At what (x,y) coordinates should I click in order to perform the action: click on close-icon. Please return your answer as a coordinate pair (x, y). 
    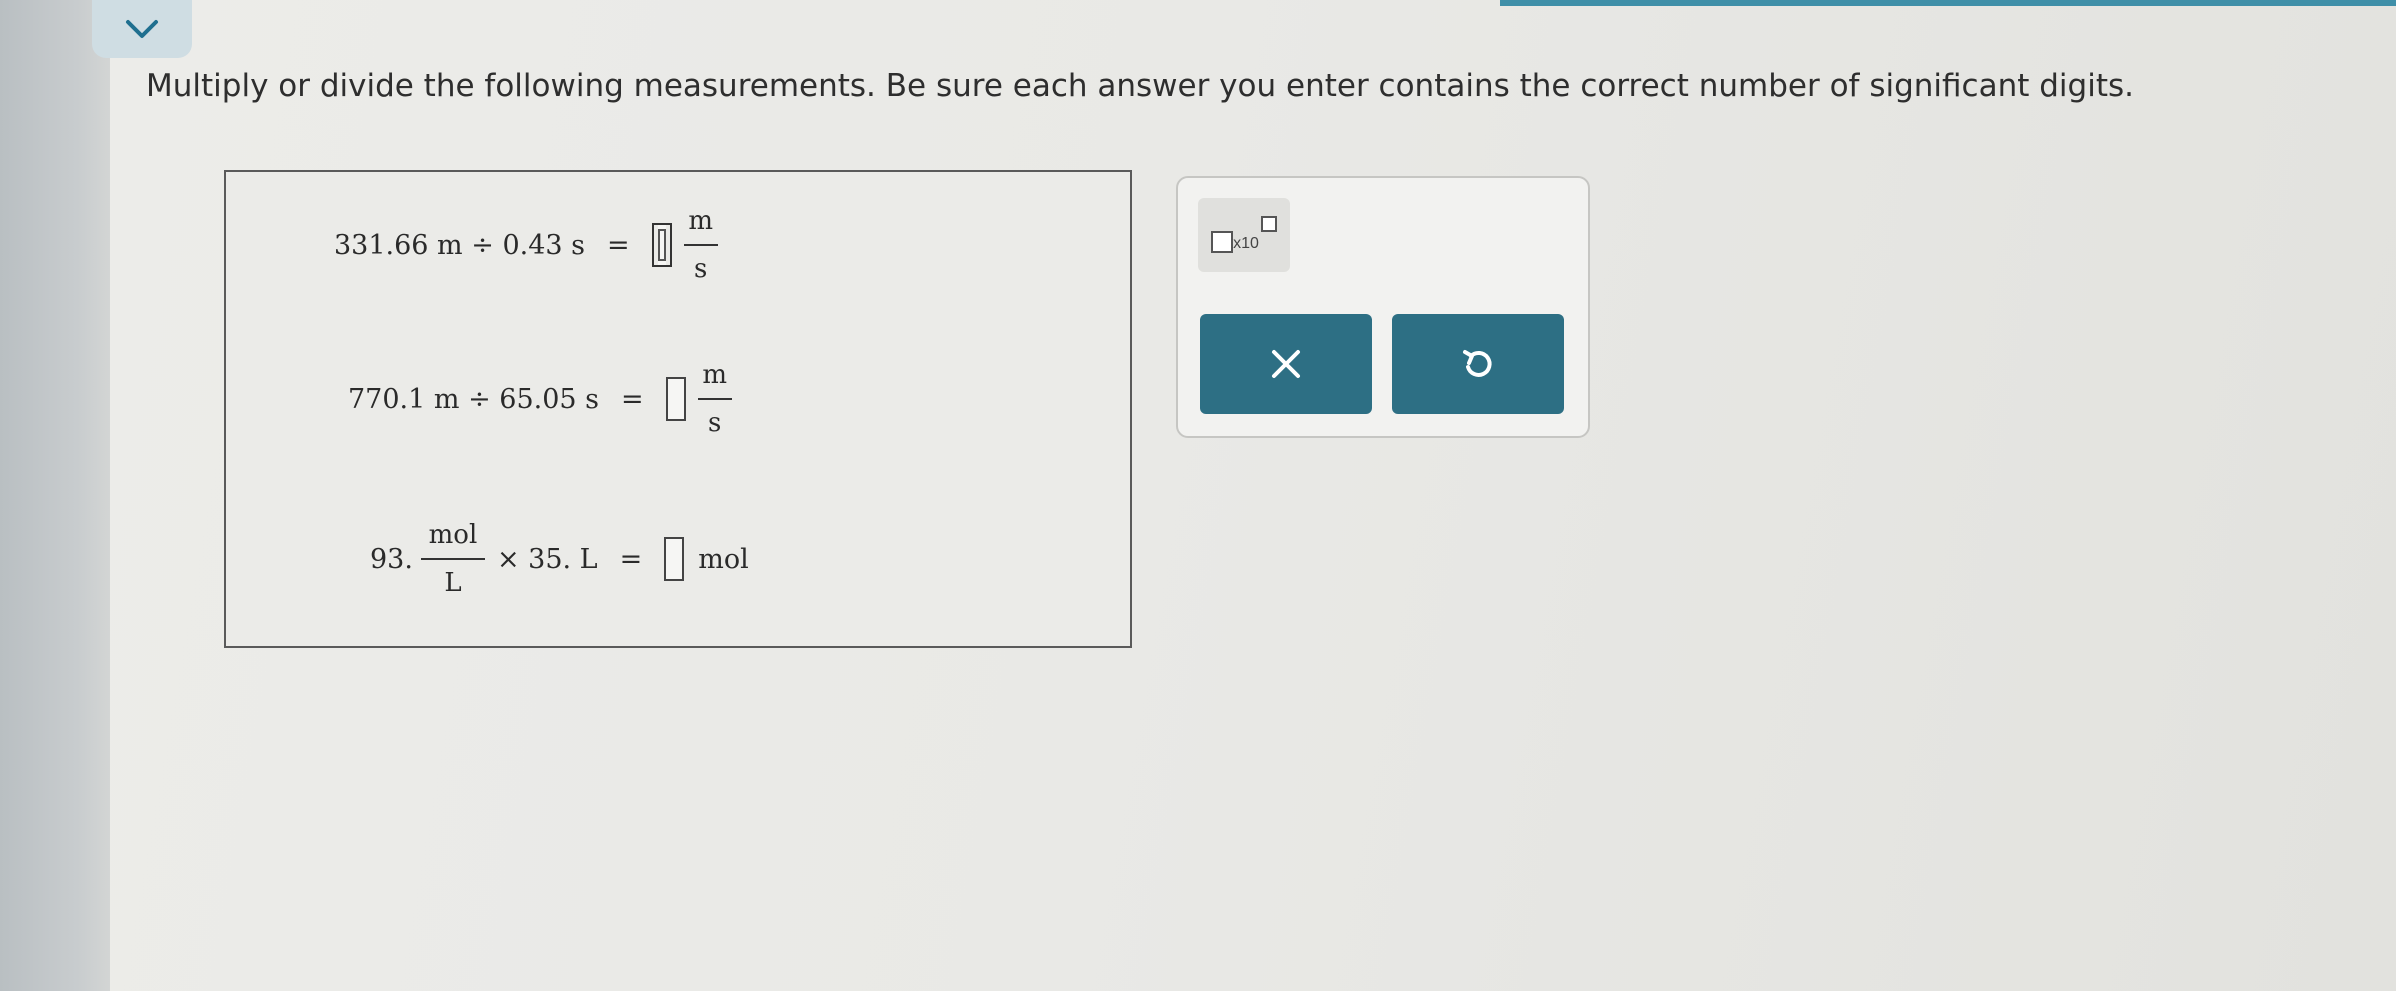
    Looking at the image, I should click on (1286, 364).